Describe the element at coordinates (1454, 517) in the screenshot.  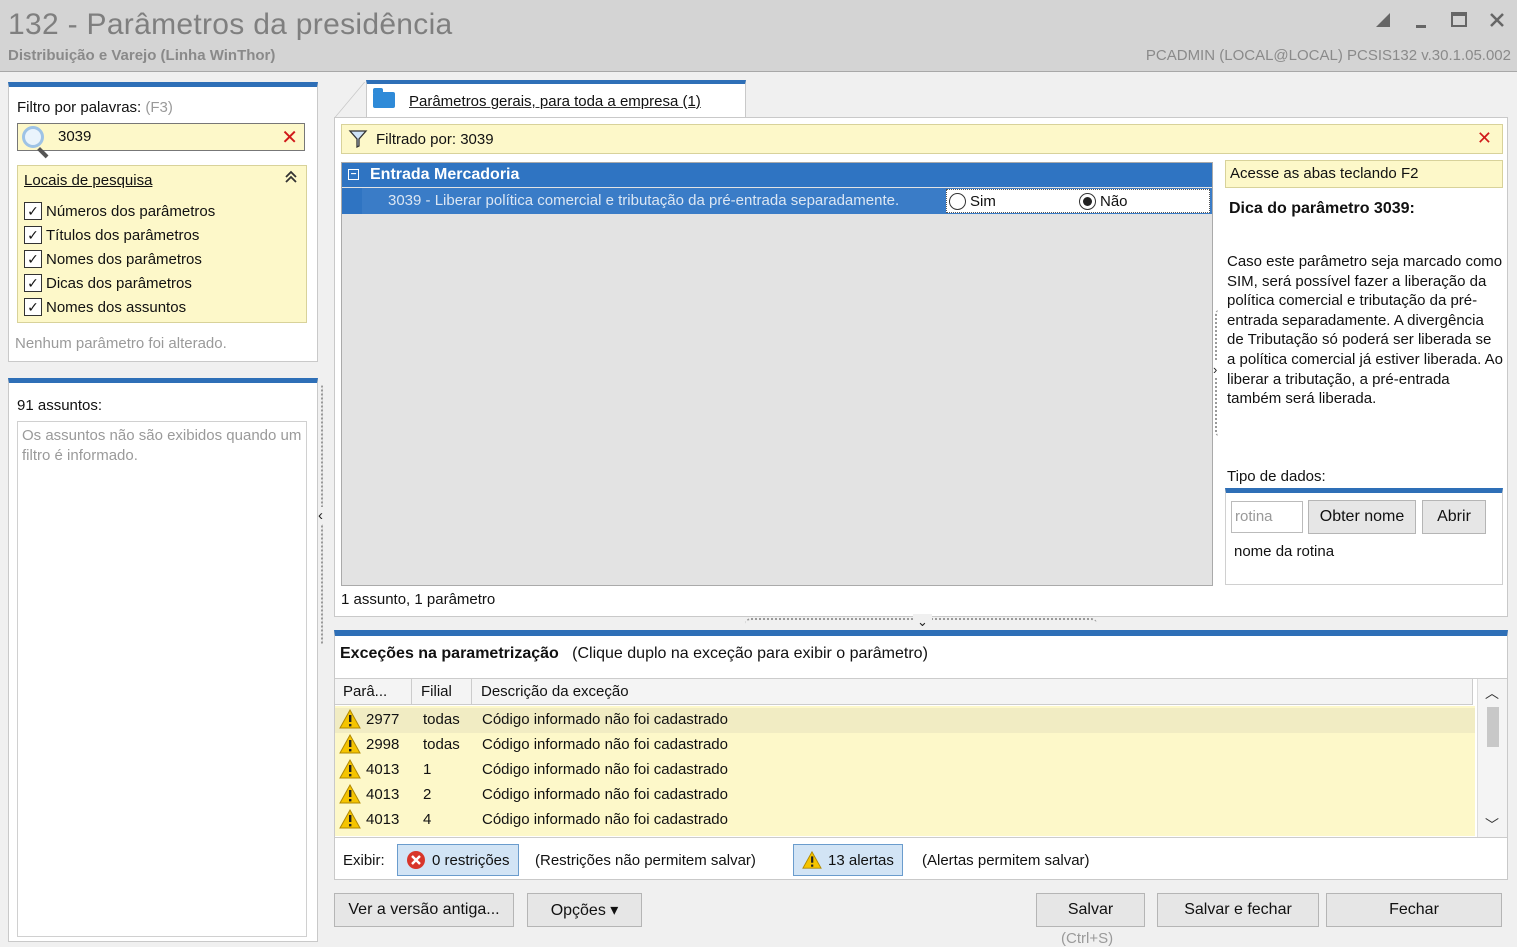
I see `abrir-button: Abrir` at that location.